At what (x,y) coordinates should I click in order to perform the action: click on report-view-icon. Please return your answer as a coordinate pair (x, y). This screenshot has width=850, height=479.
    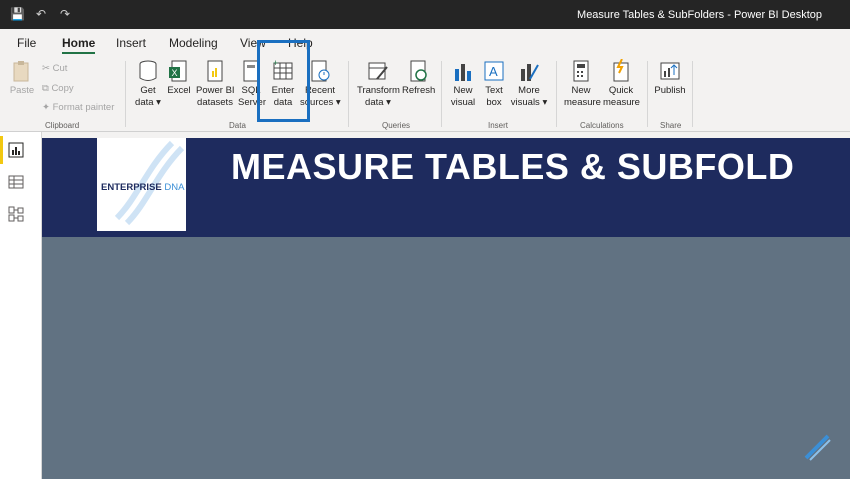
    Looking at the image, I should click on (16, 150).